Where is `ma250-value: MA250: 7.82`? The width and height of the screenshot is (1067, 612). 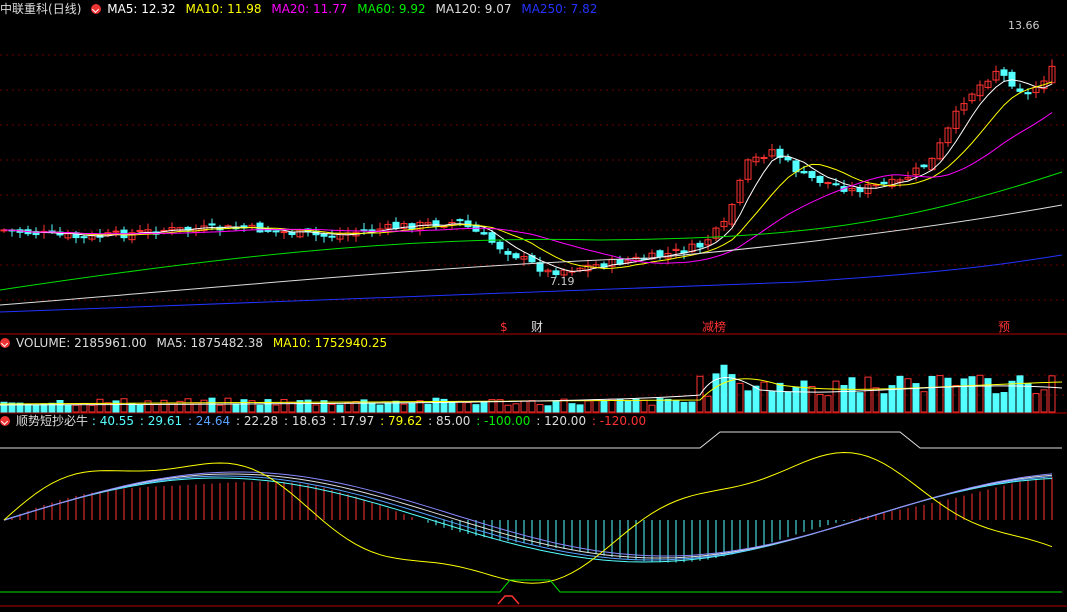 ma250-value: MA250: 7.82 is located at coordinates (559, 9).